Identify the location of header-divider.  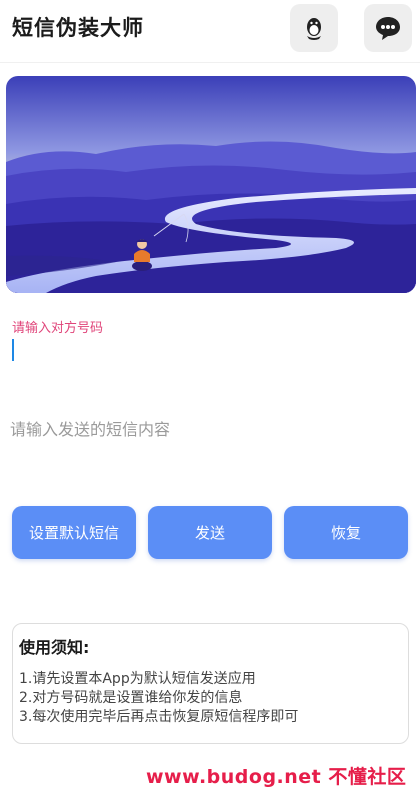
(210, 62).